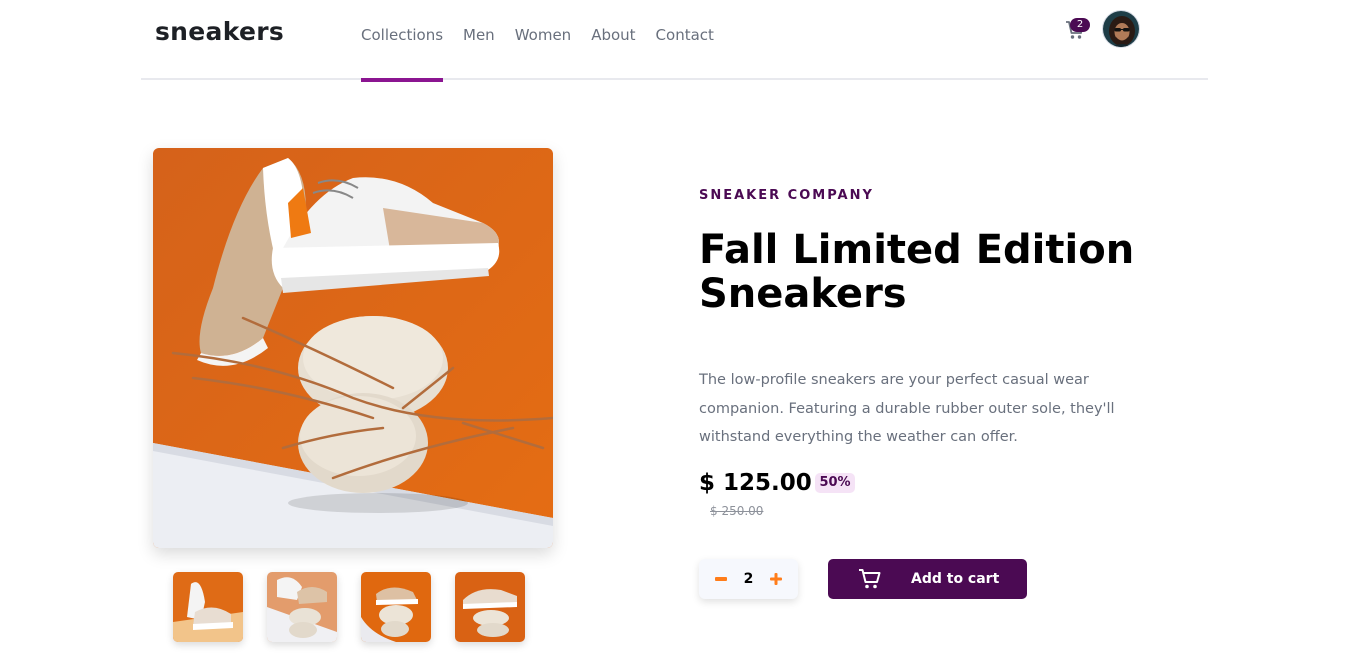 The height and width of the screenshot is (654, 1349). I want to click on add-to-cart-button: Add to cart, so click(927, 579).